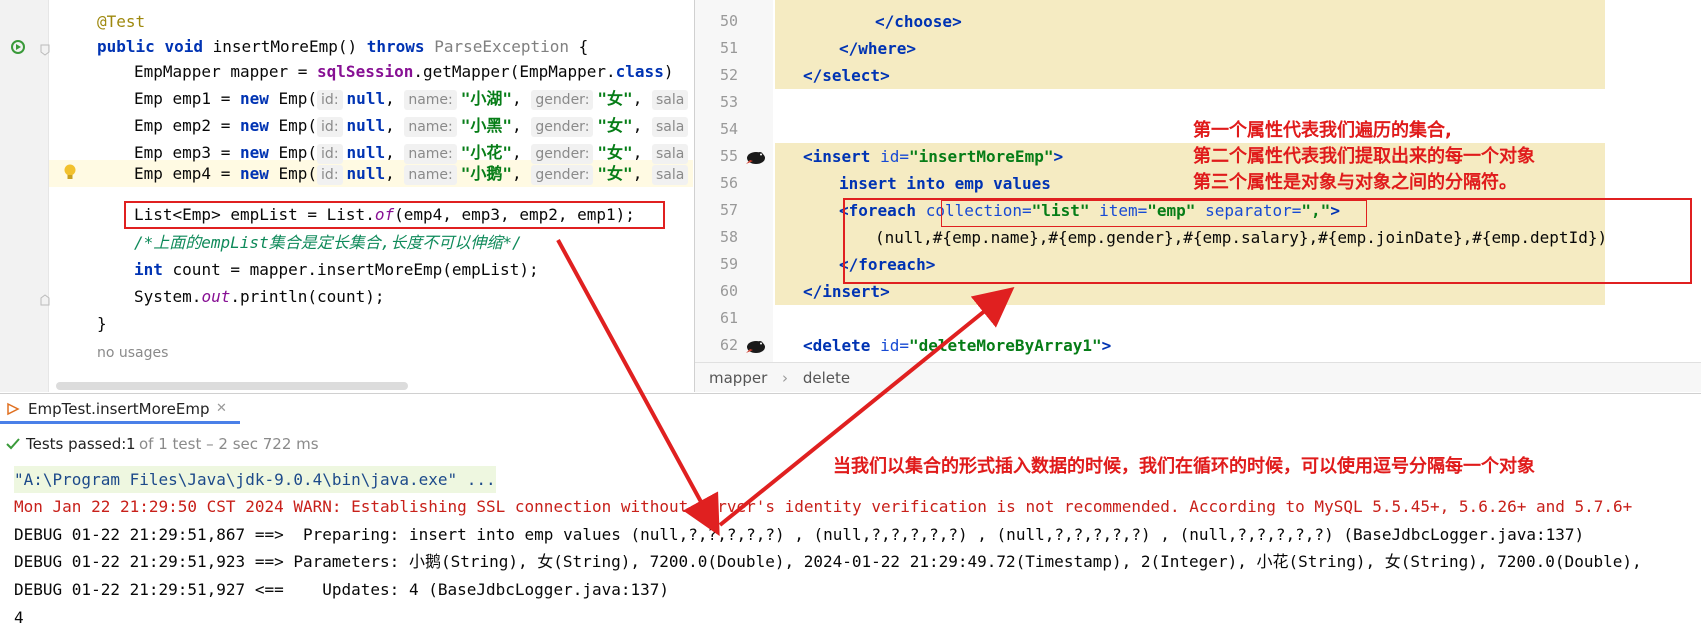  Describe the element at coordinates (187, 125) in the screenshot. I see `code-text: Emp emp2 =` at that location.